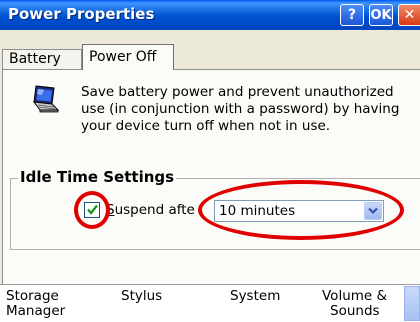 The height and width of the screenshot is (322, 420). What do you see at coordinates (36, 311) in the screenshot?
I see `item-label-line2: Manager` at bounding box center [36, 311].